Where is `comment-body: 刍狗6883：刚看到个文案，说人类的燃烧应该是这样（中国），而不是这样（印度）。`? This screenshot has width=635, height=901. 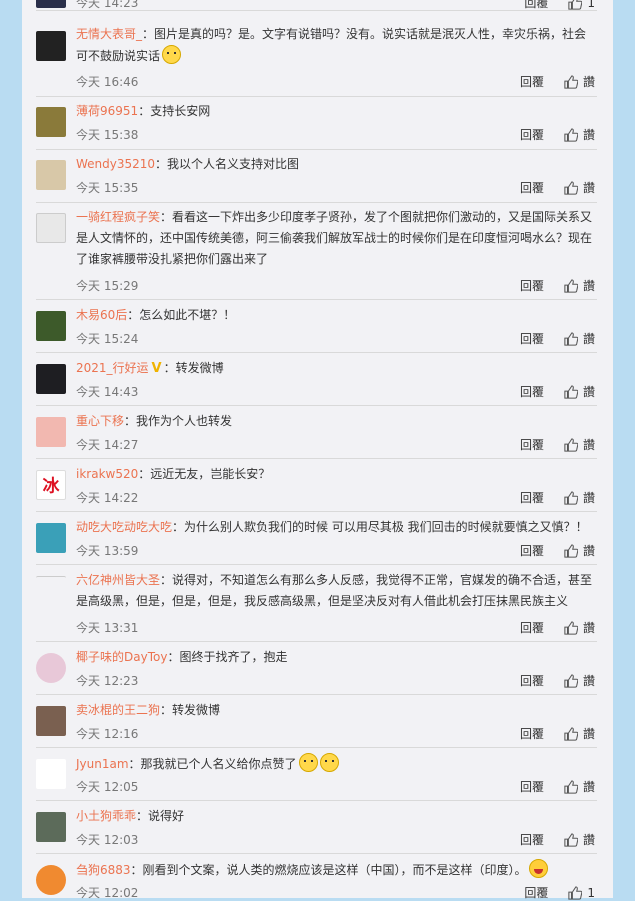
comment-body: 刍狗6883：刚看到个文案，说人类的燃烧应该是这样（中国），而不是这样（印度）。 is located at coordinates (336, 870).